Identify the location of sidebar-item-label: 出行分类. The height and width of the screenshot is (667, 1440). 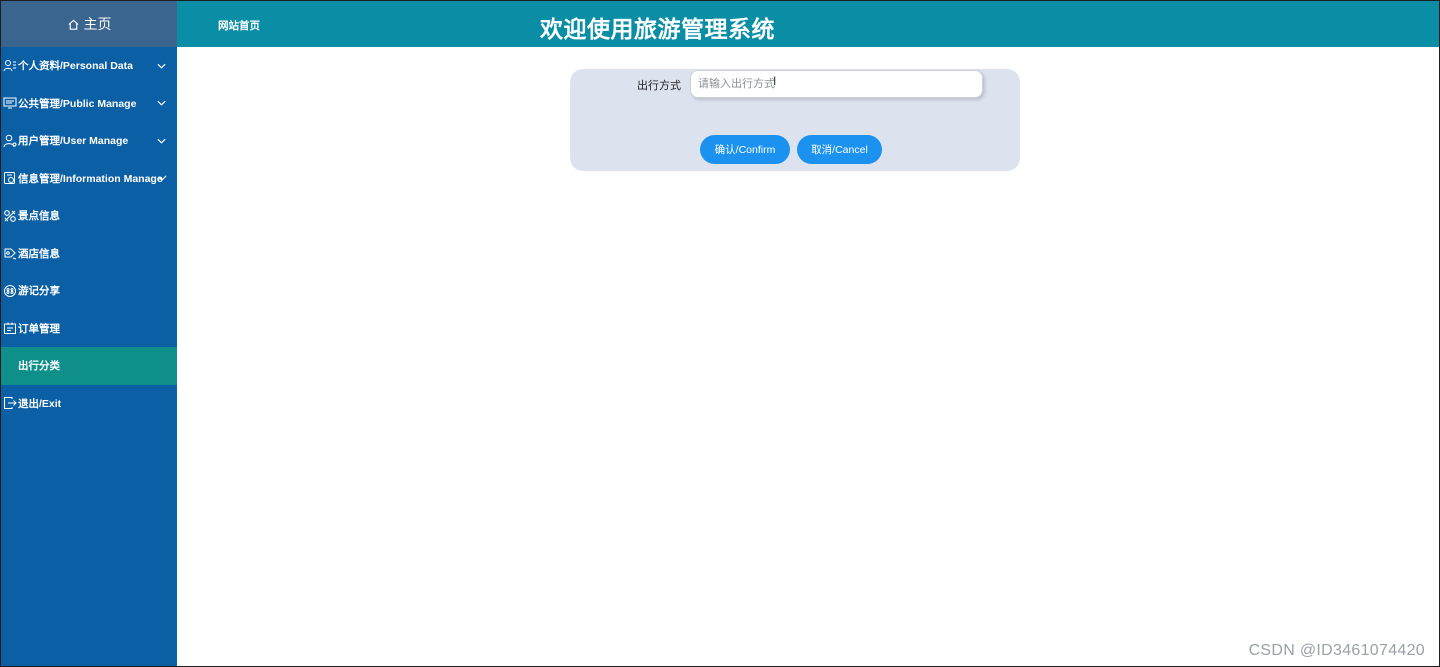
(39, 366).